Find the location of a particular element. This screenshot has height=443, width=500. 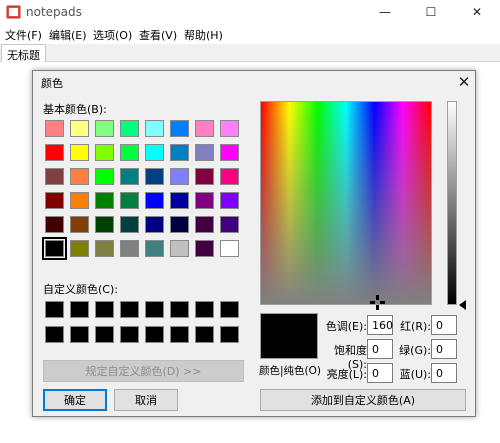

hue-field: 160 is located at coordinates (380, 325).